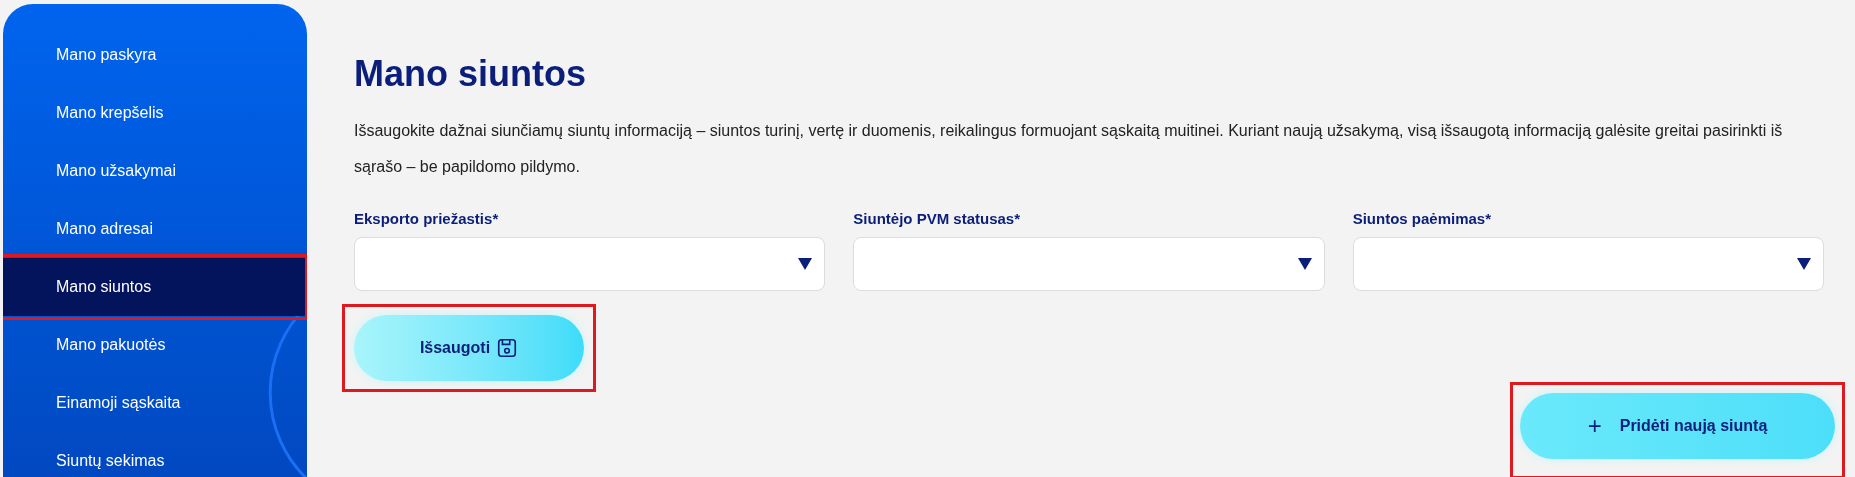 The image size is (1855, 477). Describe the element at coordinates (507, 347) in the screenshot. I see `save-icon` at that location.